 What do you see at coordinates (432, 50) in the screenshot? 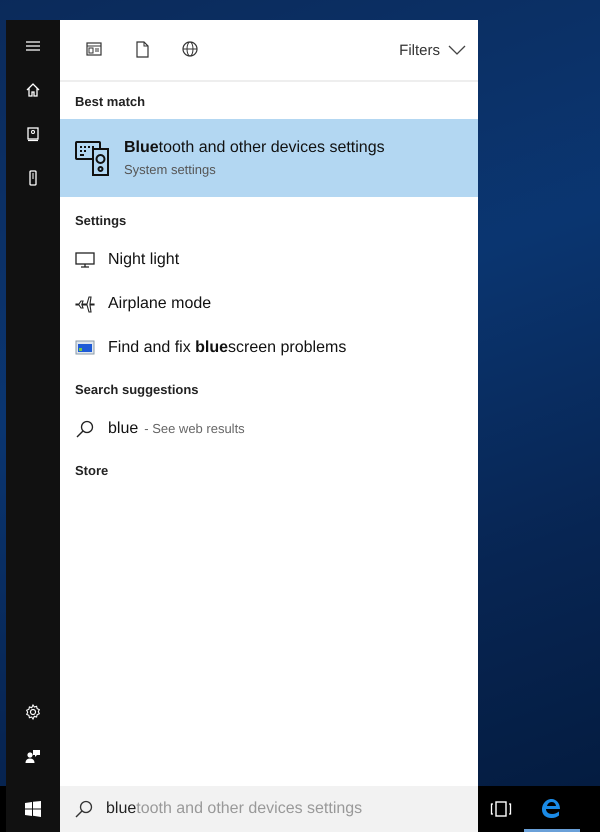
I see `filters-button: Filters` at bounding box center [432, 50].